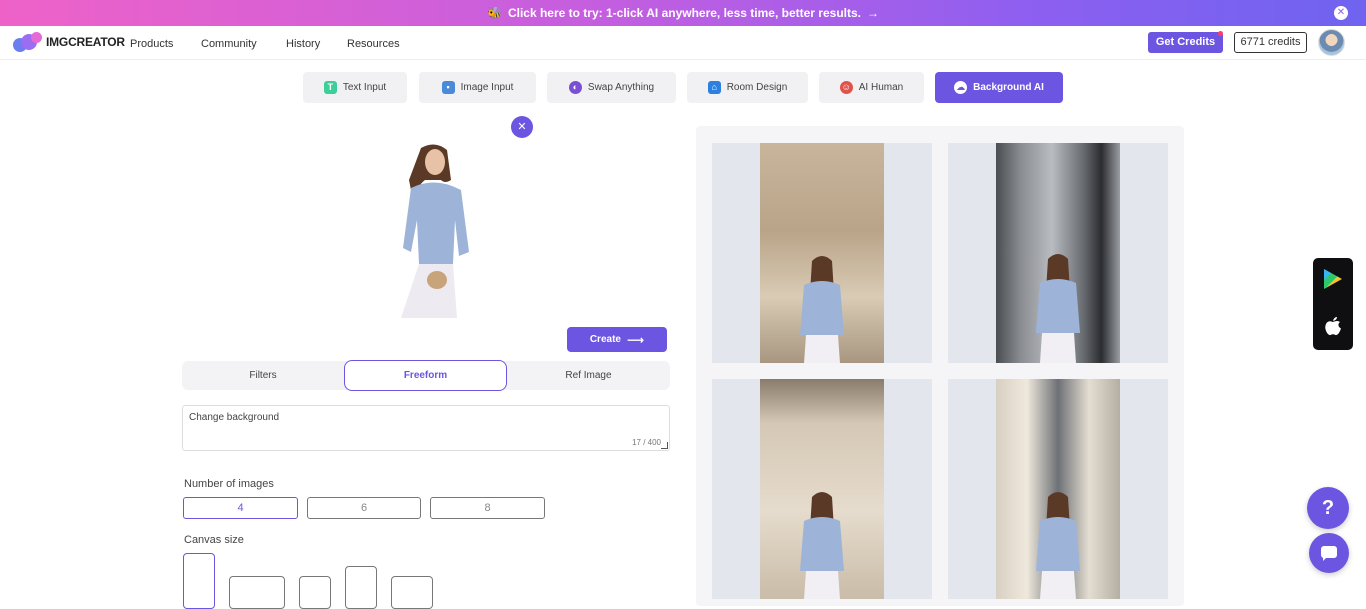 The image size is (1366, 609). Describe the element at coordinates (263, 375) in the screenshot. I see `mode-filters: Filters` at that location.